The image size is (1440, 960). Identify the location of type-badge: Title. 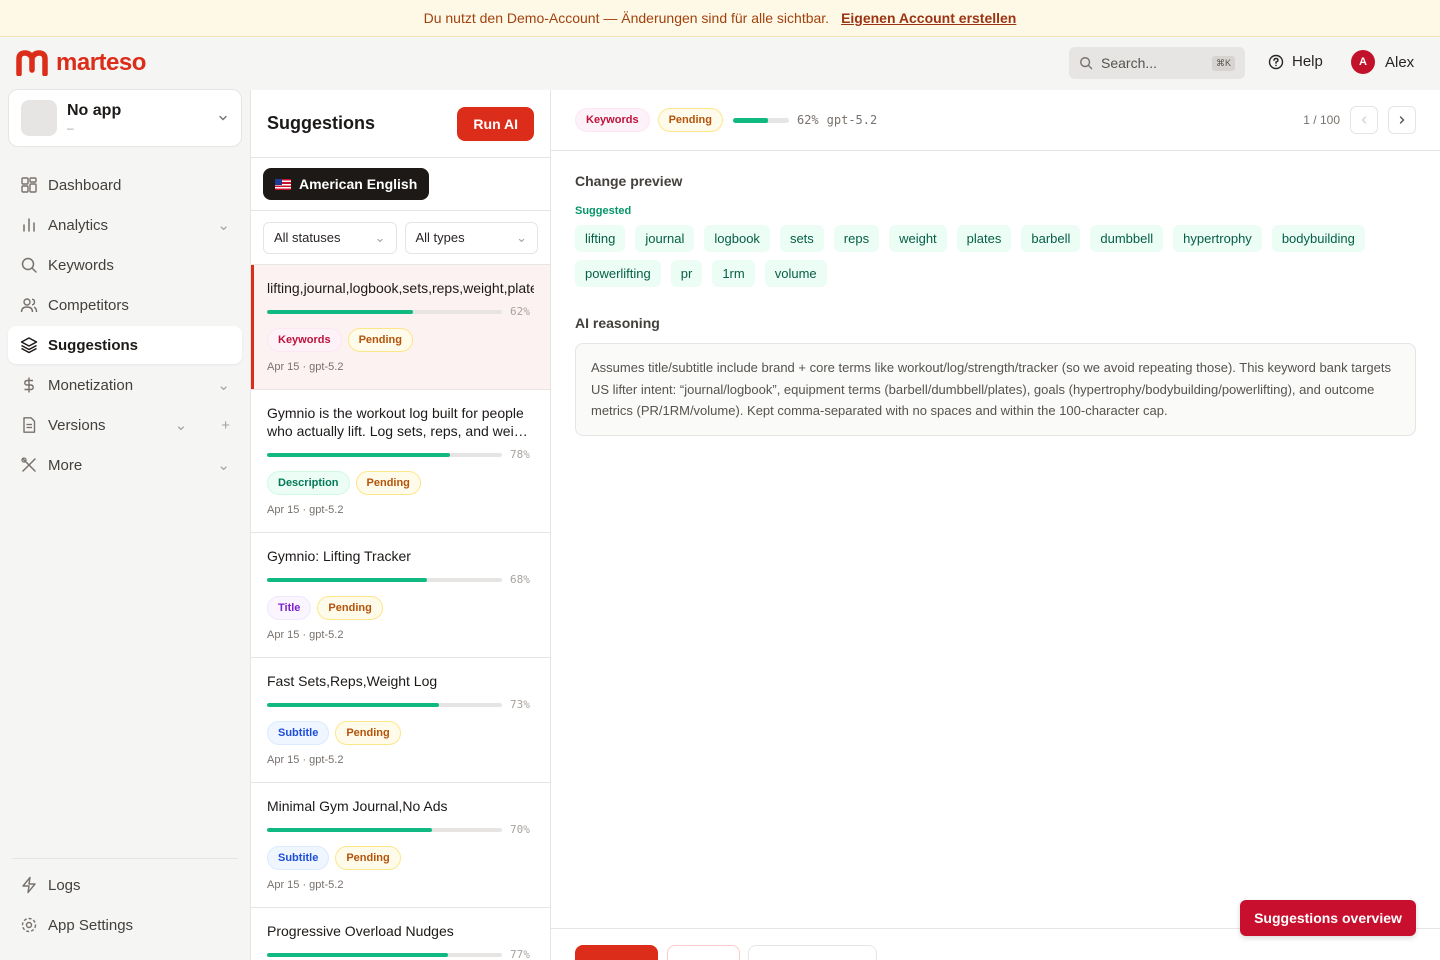
(289, 608).